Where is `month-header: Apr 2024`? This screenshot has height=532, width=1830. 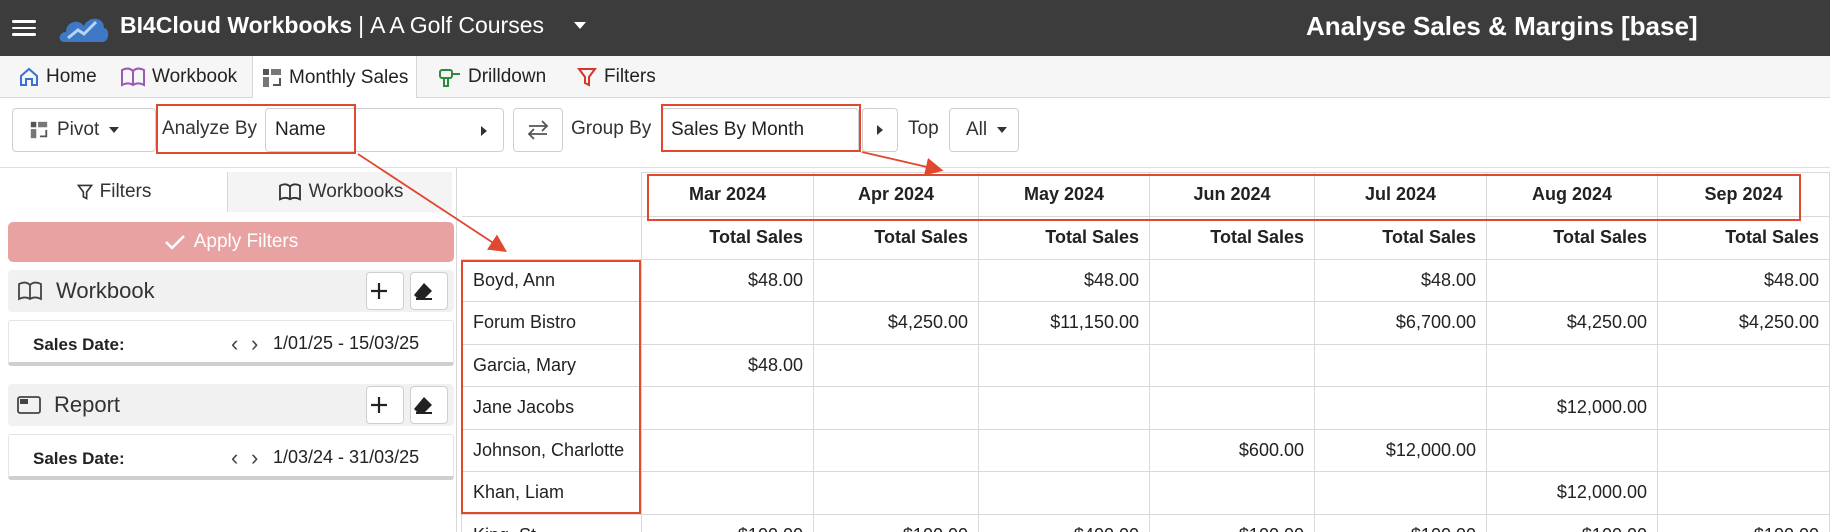 month-header: Apr 2024 is located at coordinates (896, 194).